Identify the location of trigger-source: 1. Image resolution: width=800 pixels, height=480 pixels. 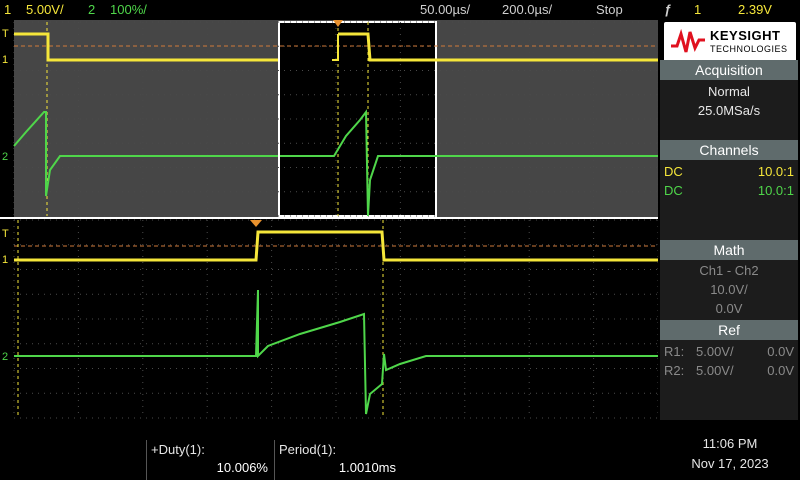
(697, 9).